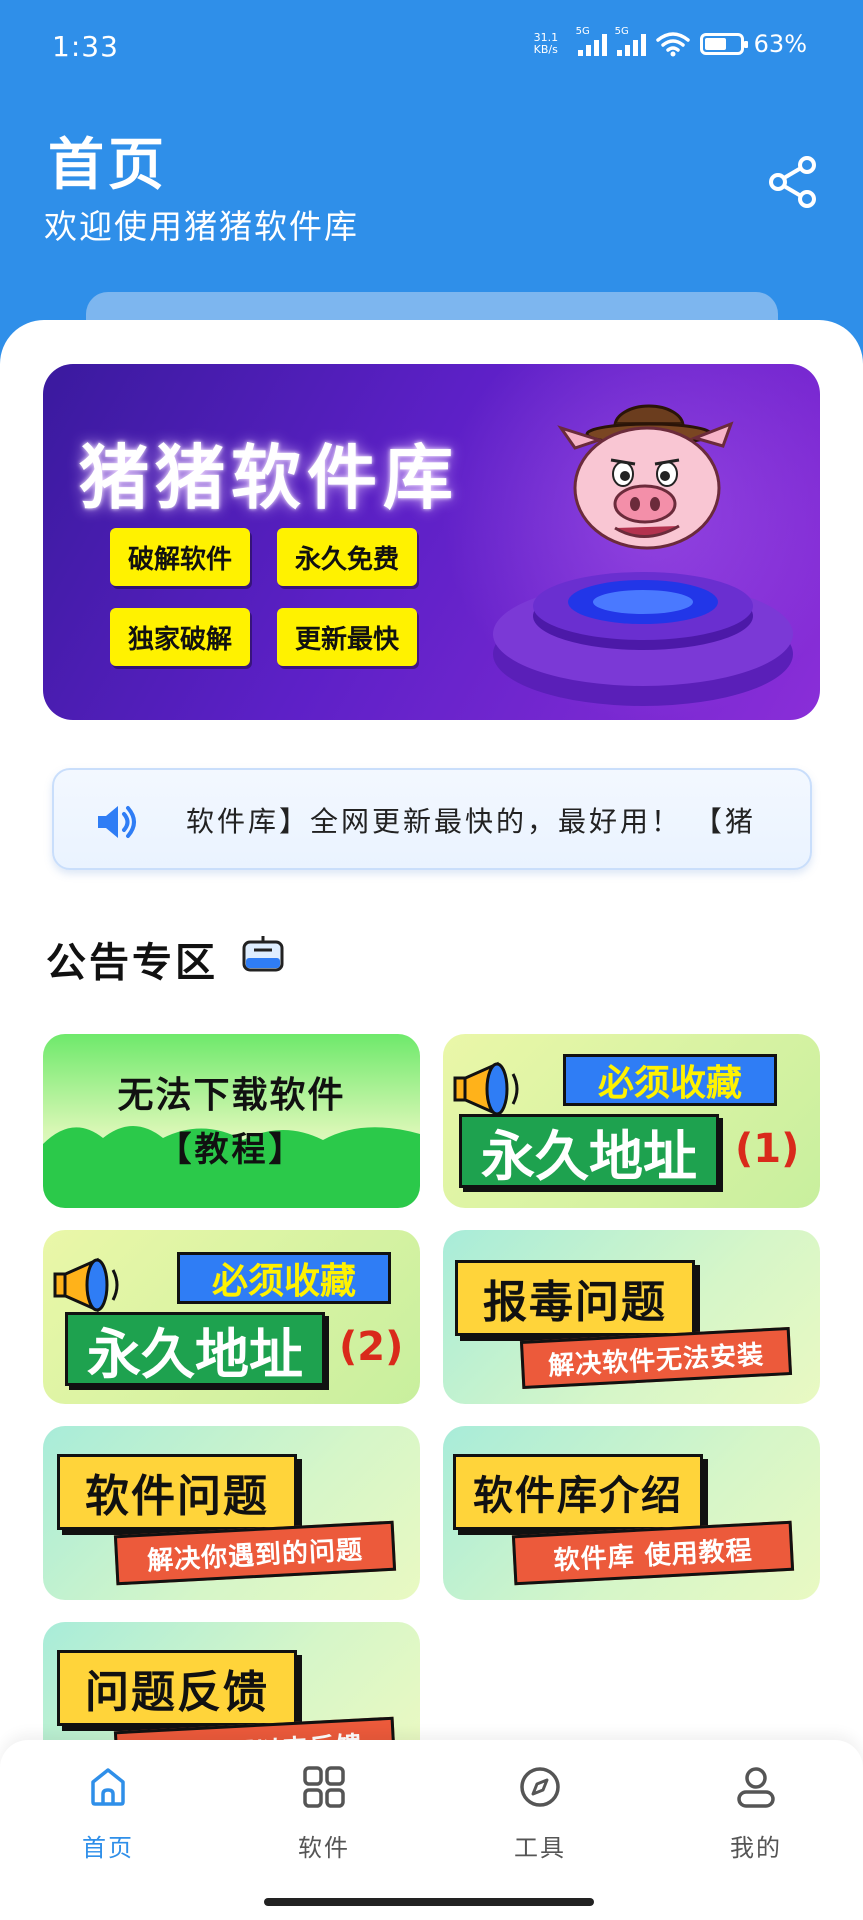 The height and width of the screenshot is (1920, 863). I want to click on share-button, so click(793, 182).